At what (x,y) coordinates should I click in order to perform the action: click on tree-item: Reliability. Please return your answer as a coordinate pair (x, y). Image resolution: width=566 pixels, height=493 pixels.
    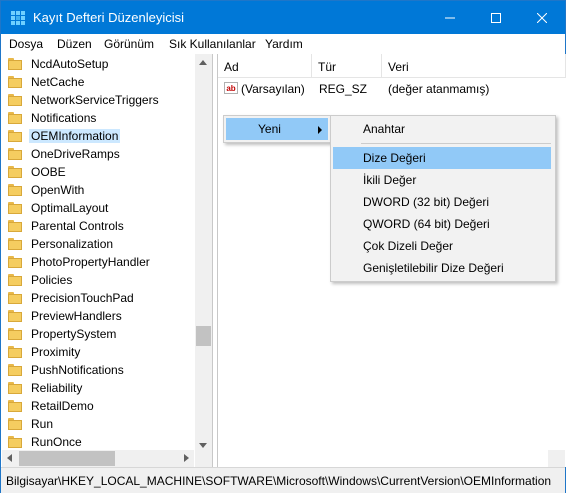
    Looking at the image, I should click on (98, 388).